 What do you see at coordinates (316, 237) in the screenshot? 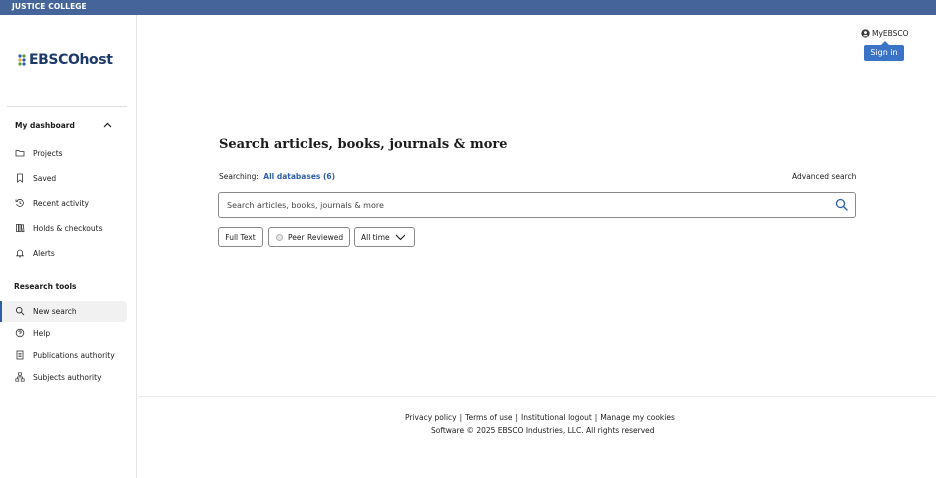
I see `peer-reviewed-label: Peer Reviewed` at bounding box center [316, 237].